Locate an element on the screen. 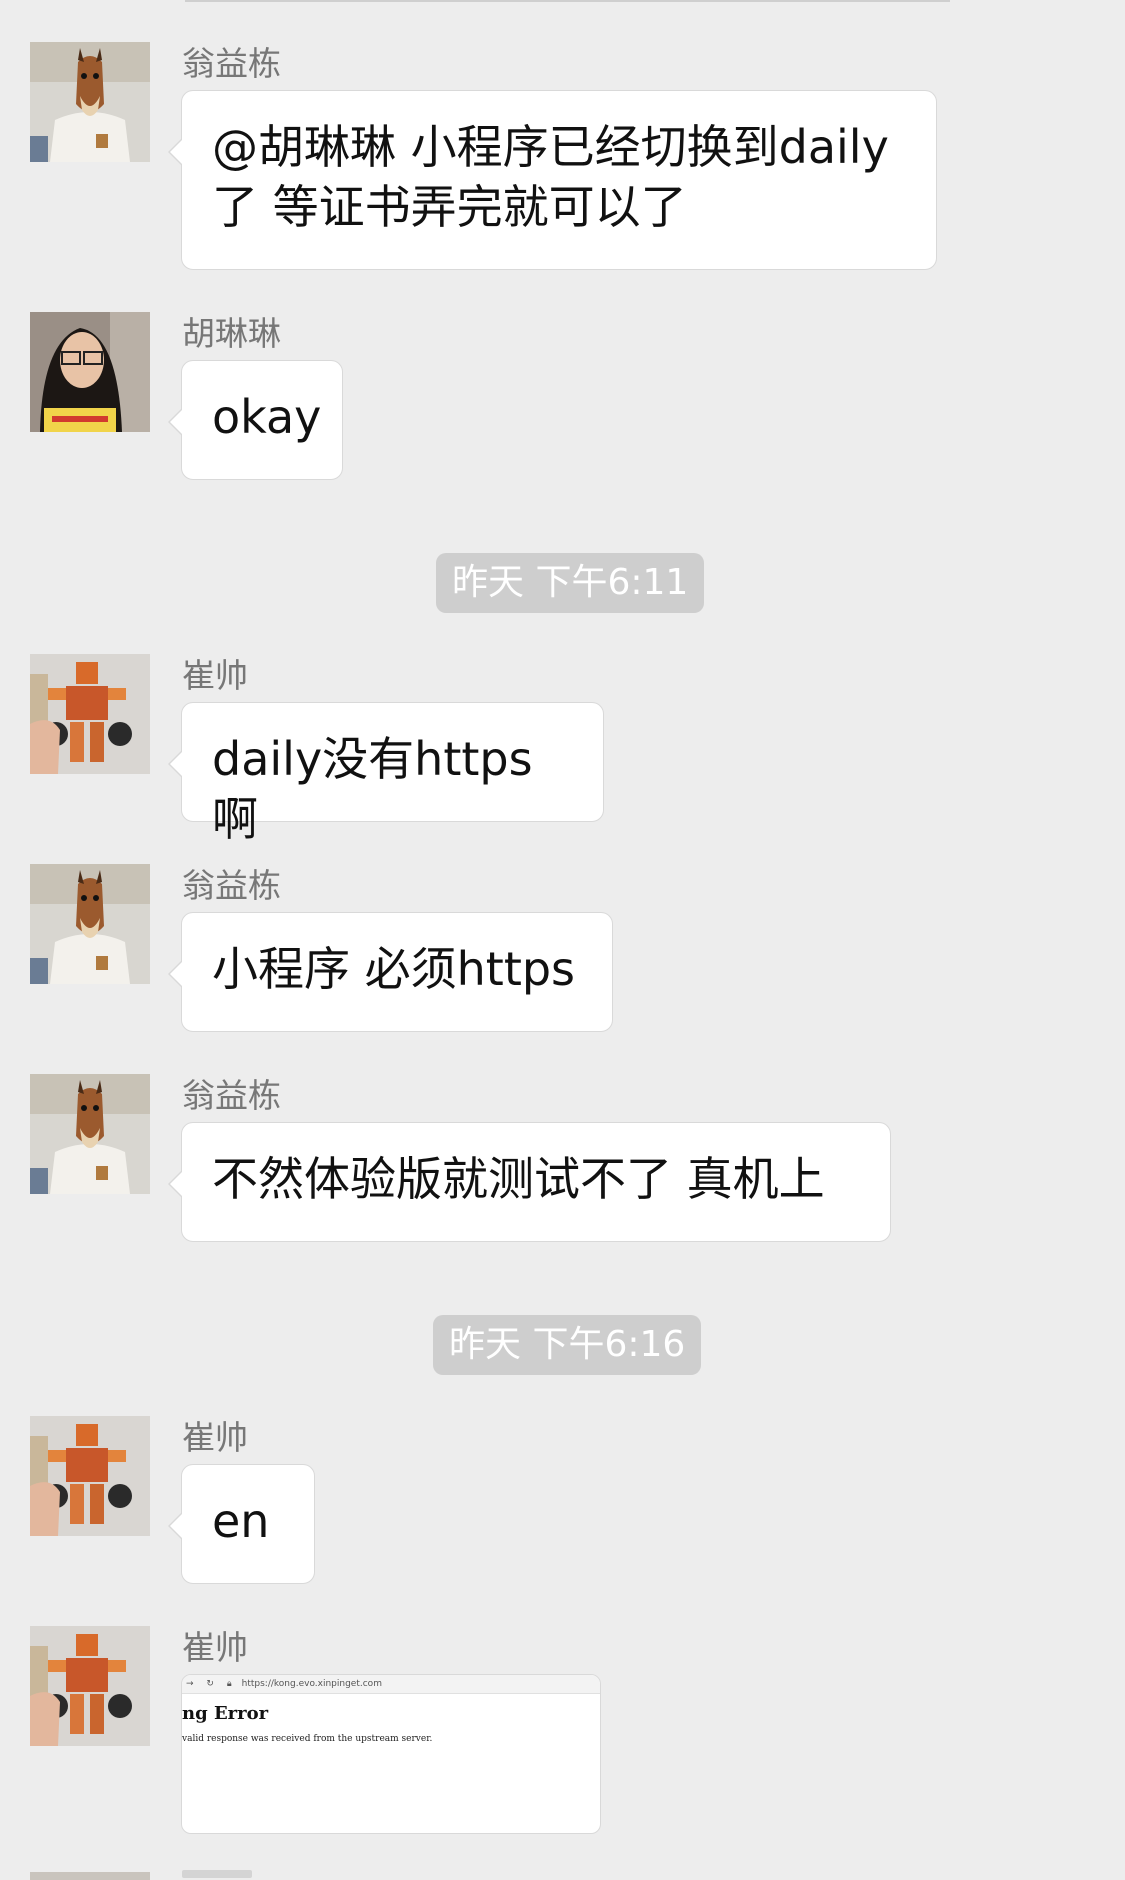  screenshot-url: https://kong.evo.xinpinget.com is located at coordinates (311, 1684).